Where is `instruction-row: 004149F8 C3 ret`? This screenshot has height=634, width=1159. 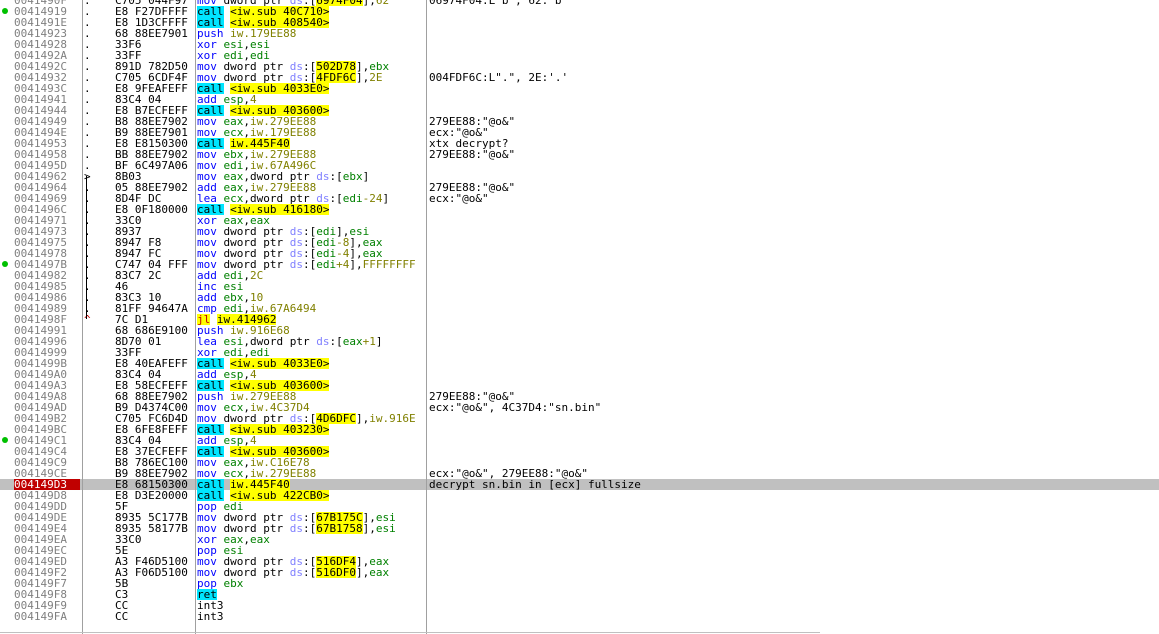
instruction-row: 004149F8 C3 ret is located at coordinates (579, 594).